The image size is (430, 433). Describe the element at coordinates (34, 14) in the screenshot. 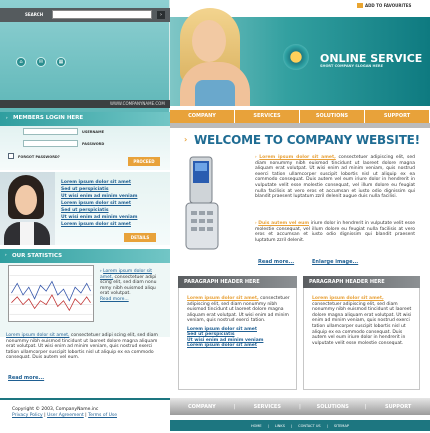

I see `search-label: SEARCH` at that location.